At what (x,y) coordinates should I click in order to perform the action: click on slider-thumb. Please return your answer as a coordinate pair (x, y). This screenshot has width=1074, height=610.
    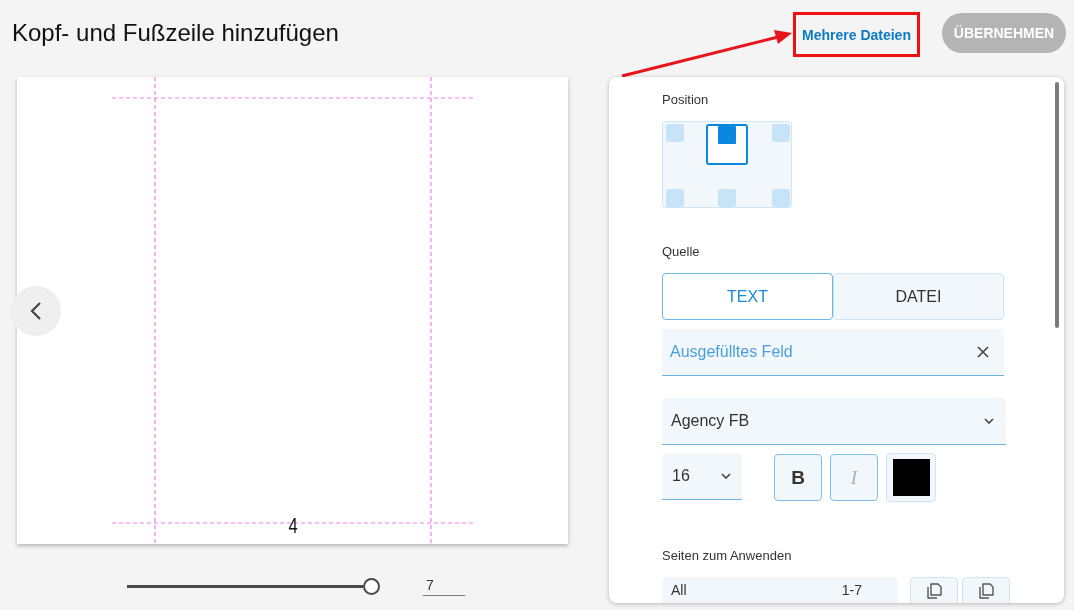
    Looking at the image, I should click on (371, 586).